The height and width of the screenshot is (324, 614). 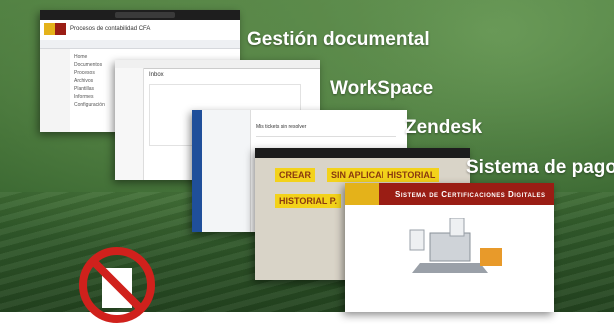 I want to click on label-zendesk: Zendesk, so click(x=444, y=127).